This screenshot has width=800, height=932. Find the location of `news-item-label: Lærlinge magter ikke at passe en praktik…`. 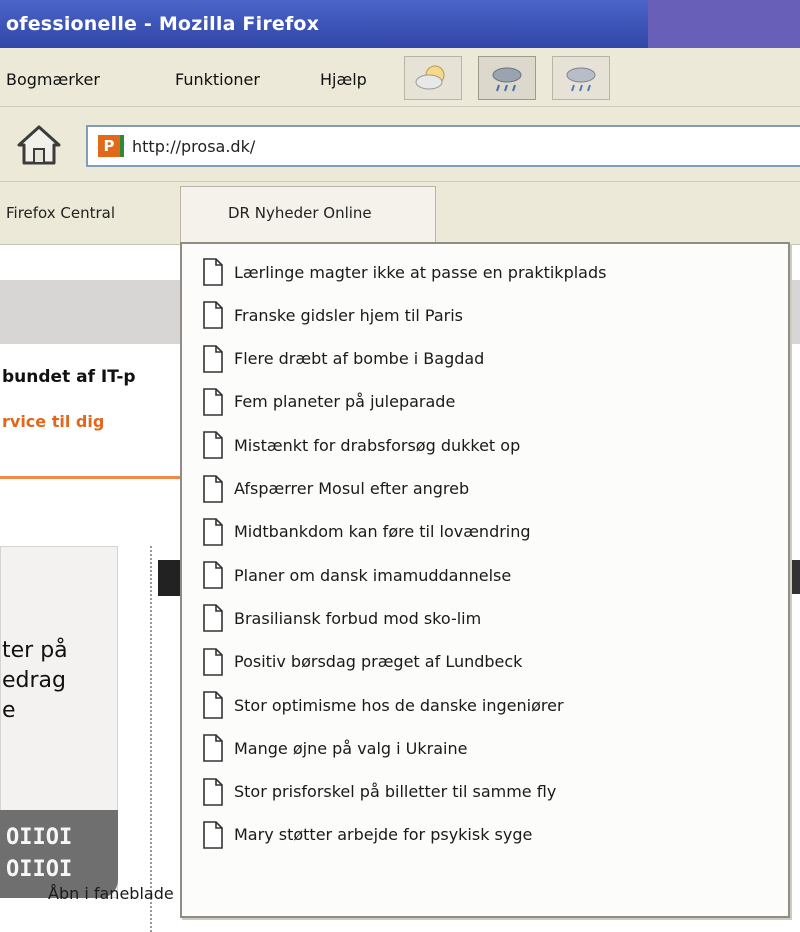

news-item-label: Lærlinge magter ikke at passe en praktik… is located at coordinates (420, 272).